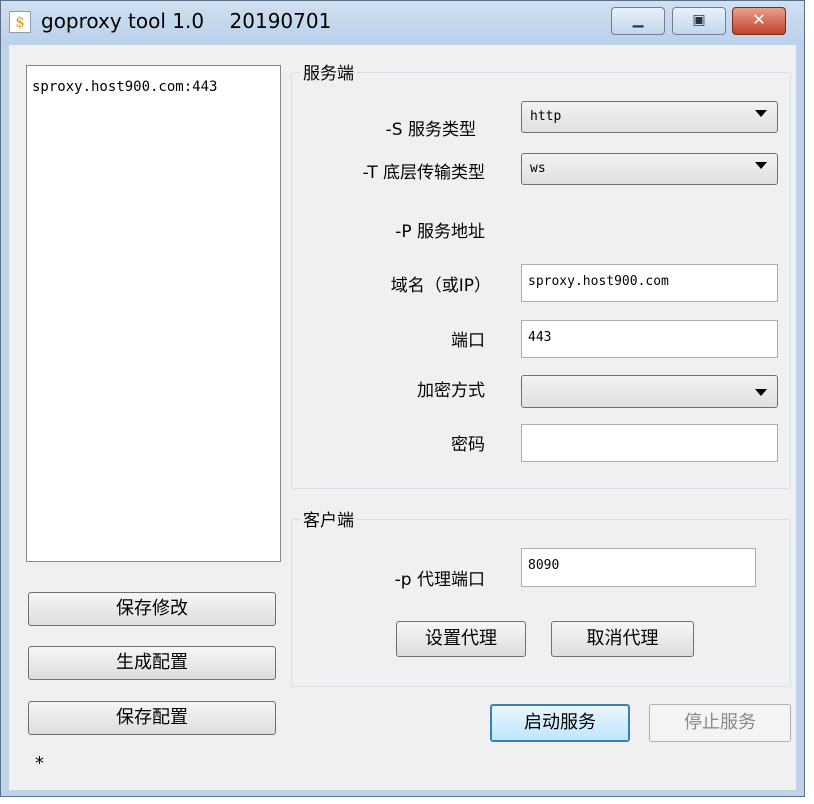 This screenshot has width=814, height=804. What do you see at coordinates (430, 130) in the screenshot?
I see `service-type-label: -S 服务类型` at bounding box center [430, 130].